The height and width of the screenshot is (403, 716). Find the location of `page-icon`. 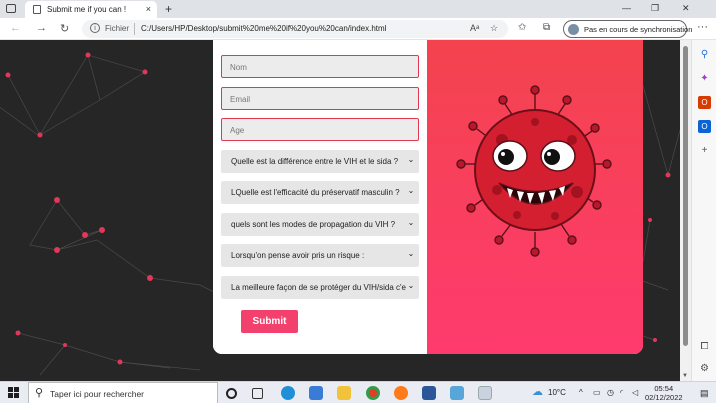

page-icon is located at coordinates (37, 9).